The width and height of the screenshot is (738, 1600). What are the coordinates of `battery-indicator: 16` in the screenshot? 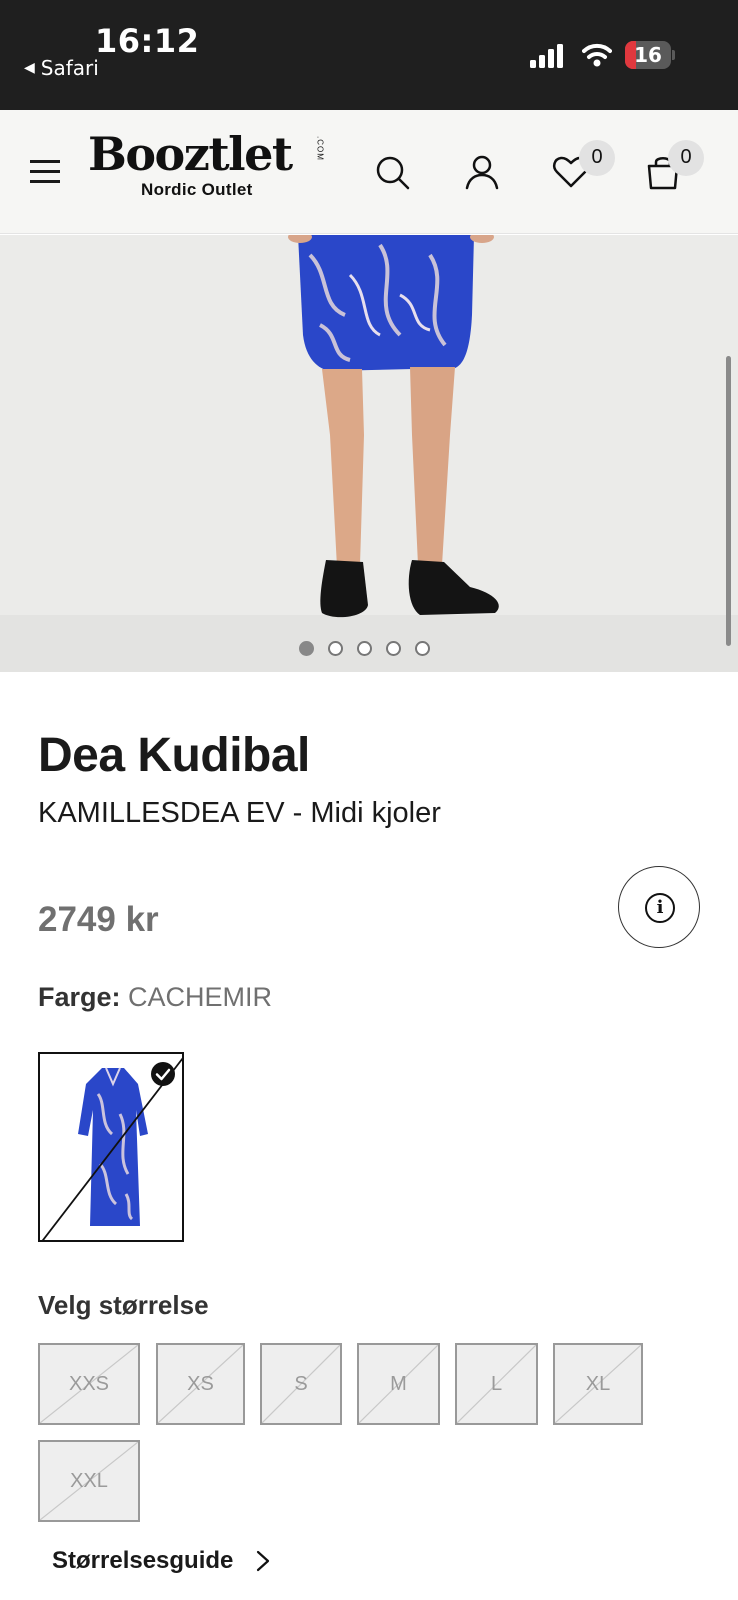 It's located at (650, 55).